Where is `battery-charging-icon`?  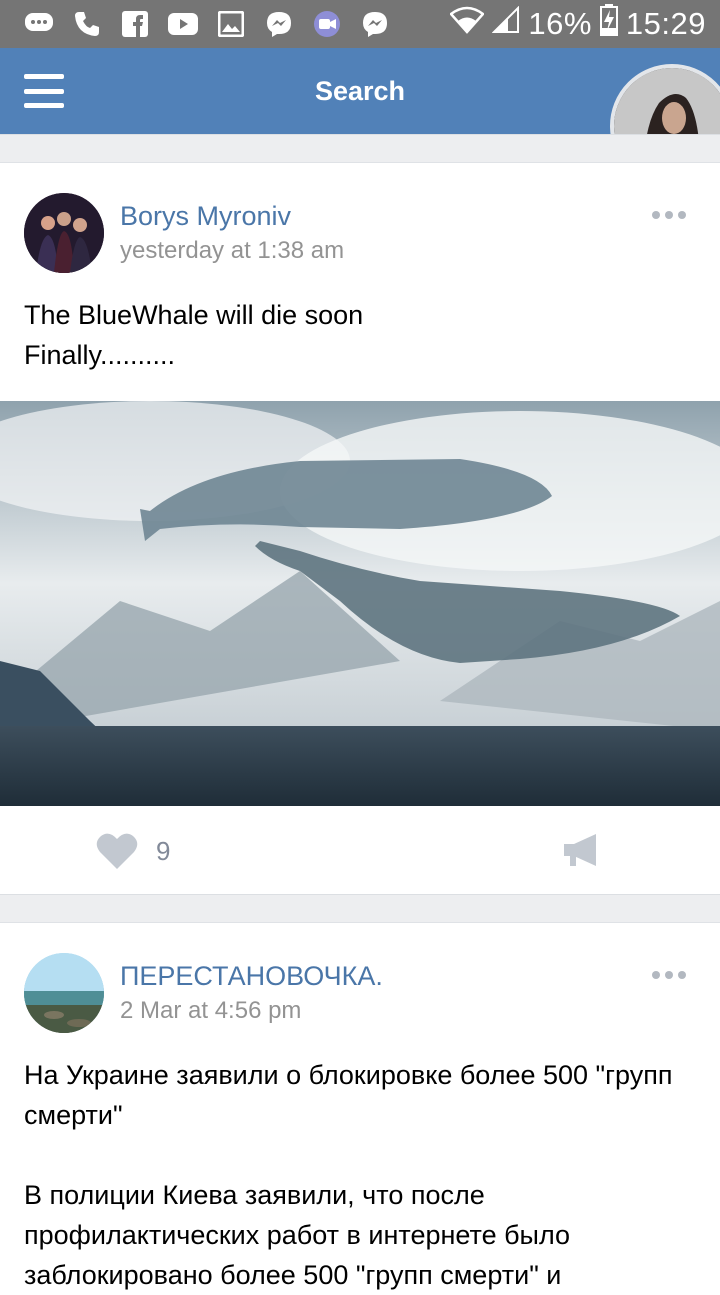 battery-charging-icon is located at coordinates (608, 24).